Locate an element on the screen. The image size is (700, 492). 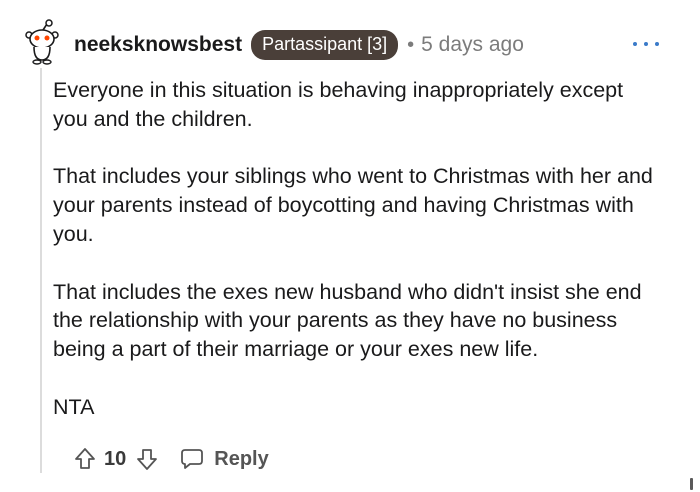
reddit-snoo-avatar-icon is located at coordinates (42, 42).